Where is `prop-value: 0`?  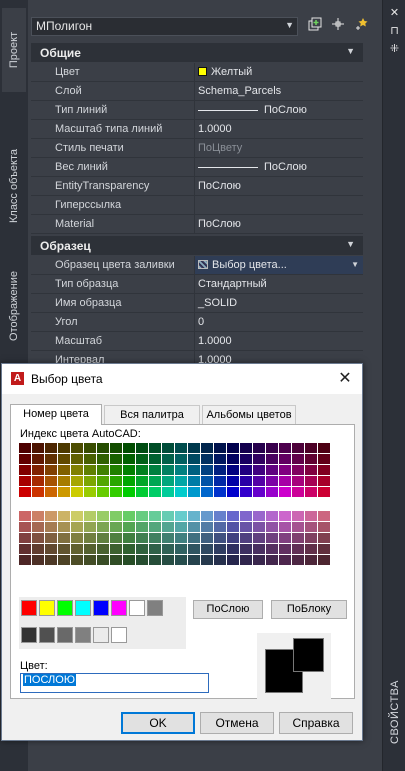
prop-value: 0 is located at coordinates (278, 322).